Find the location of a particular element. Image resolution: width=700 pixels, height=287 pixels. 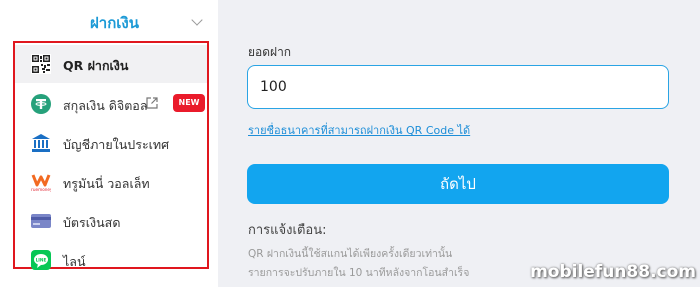

menu-item-label: ไลน์ is located at coordinates (74, 261).